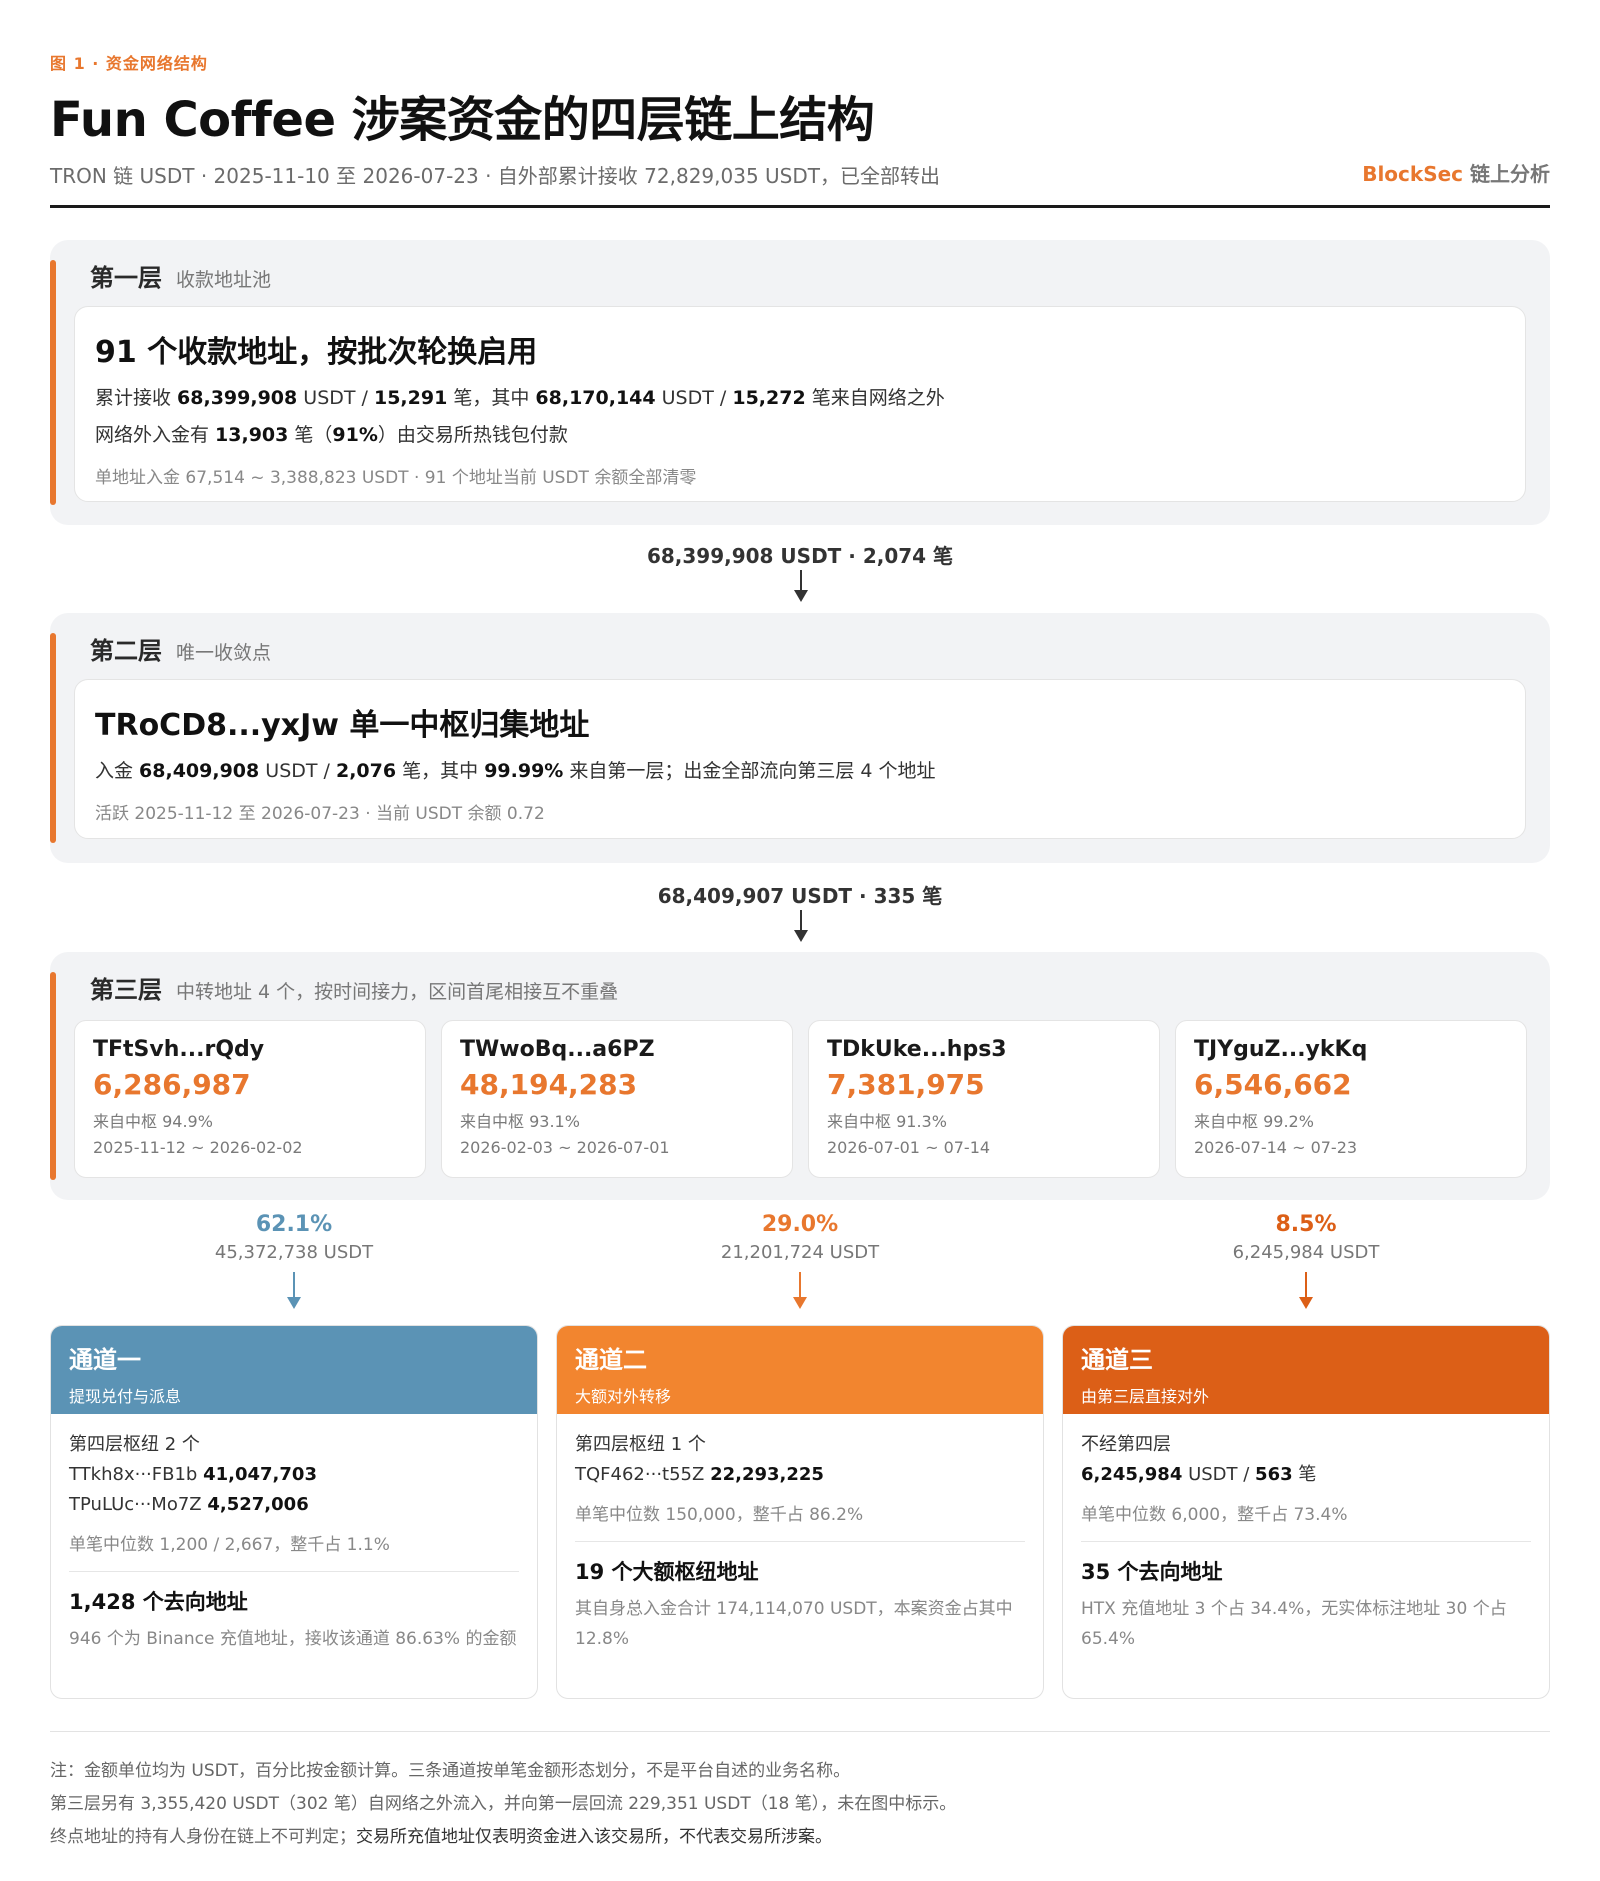 This screenshot has width=1600, height=1881. Describe the element at coordinates (1126, 1444) in the screenshot. I see `channel-3-route: 不经第四层` at that location.